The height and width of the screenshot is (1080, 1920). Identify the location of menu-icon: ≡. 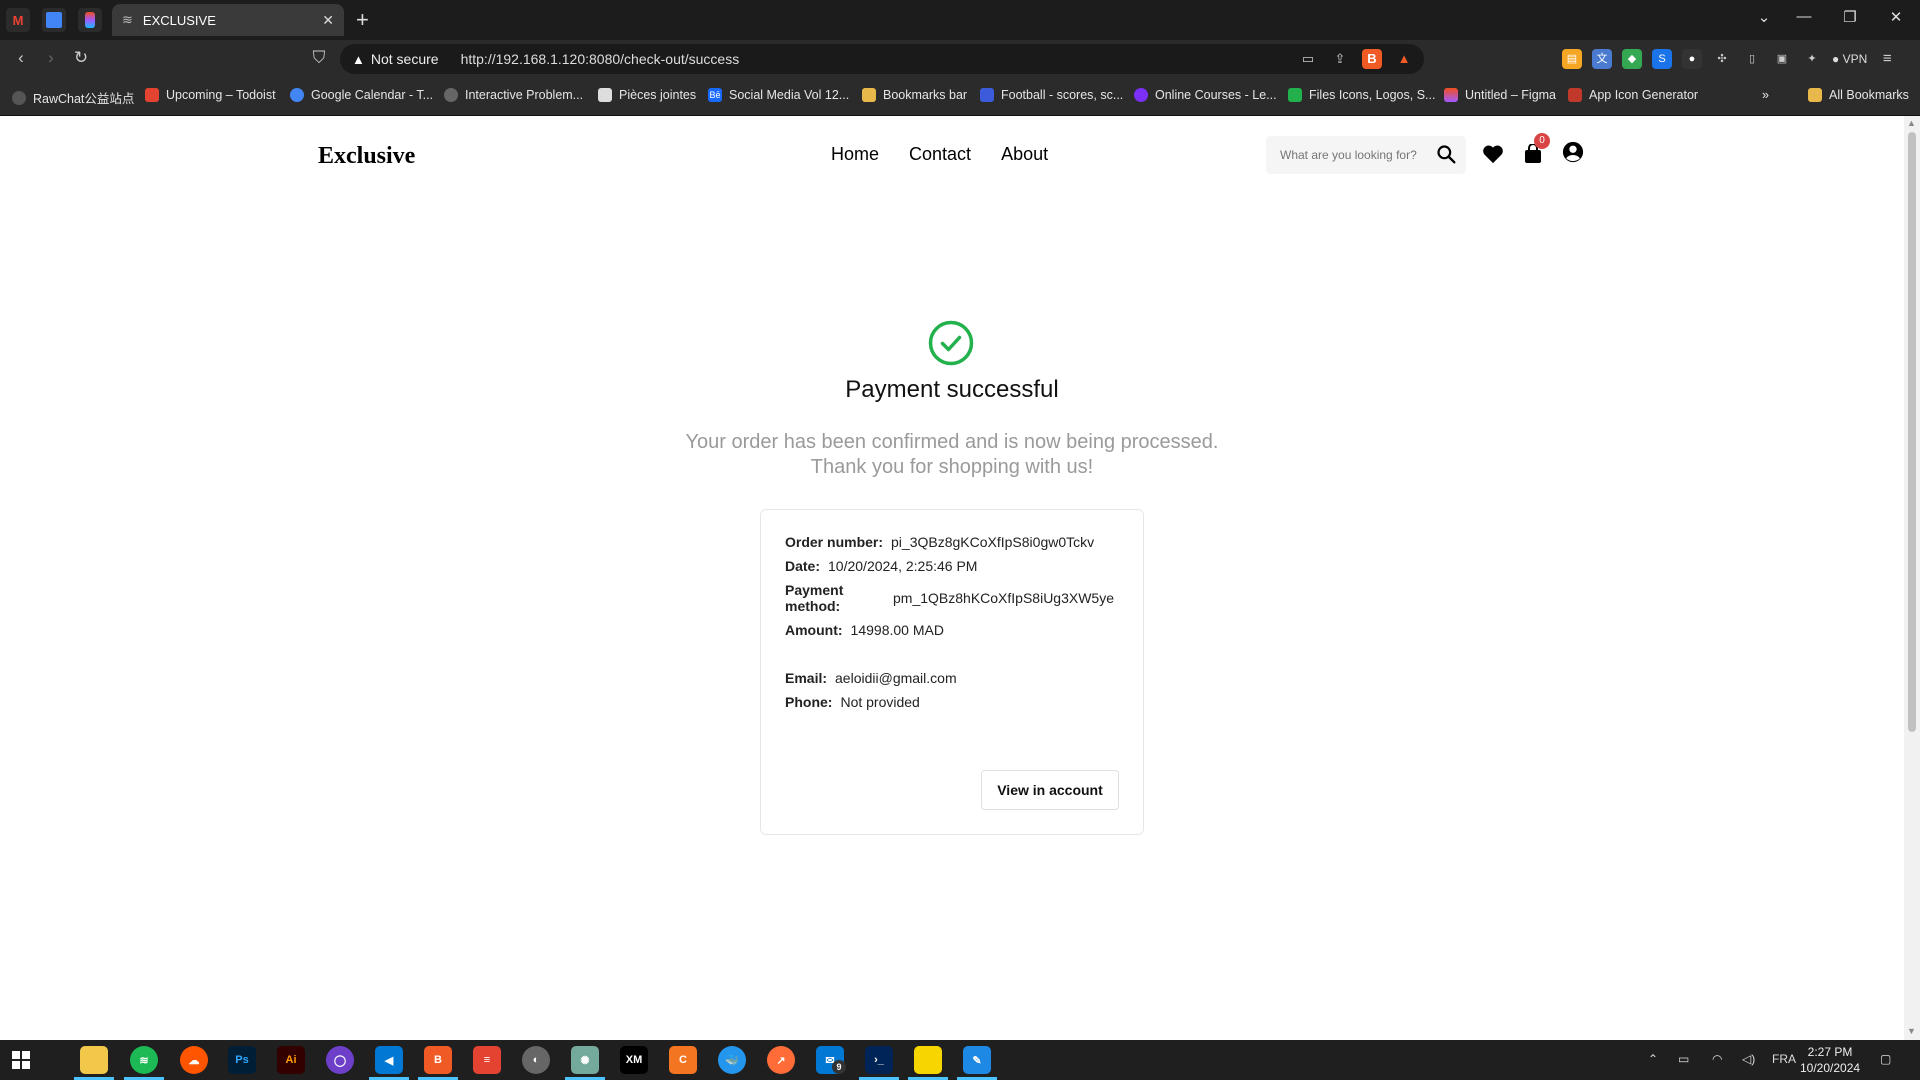
(1887, 59).